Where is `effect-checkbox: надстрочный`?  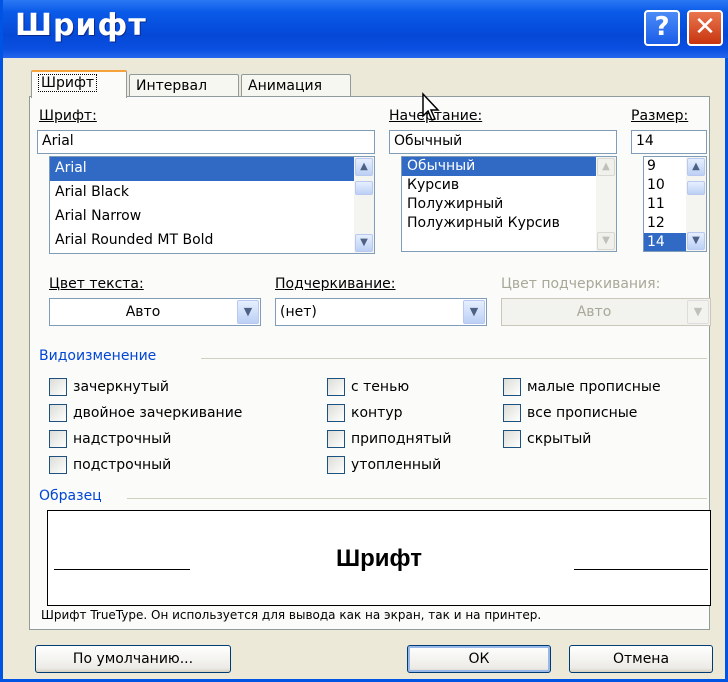 effect-checkbox: надстрочный is located at coordinates (110, 439).